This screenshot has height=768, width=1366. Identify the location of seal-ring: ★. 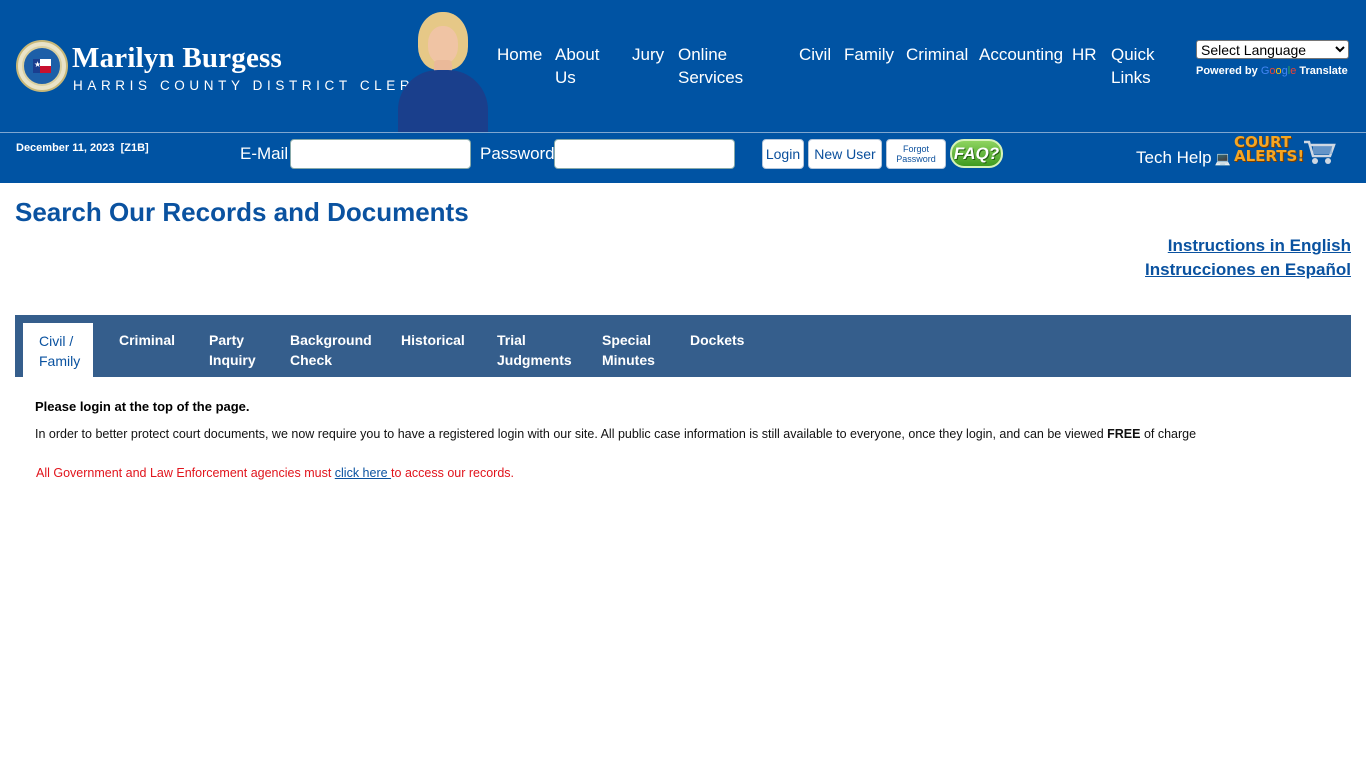
(42, 66).